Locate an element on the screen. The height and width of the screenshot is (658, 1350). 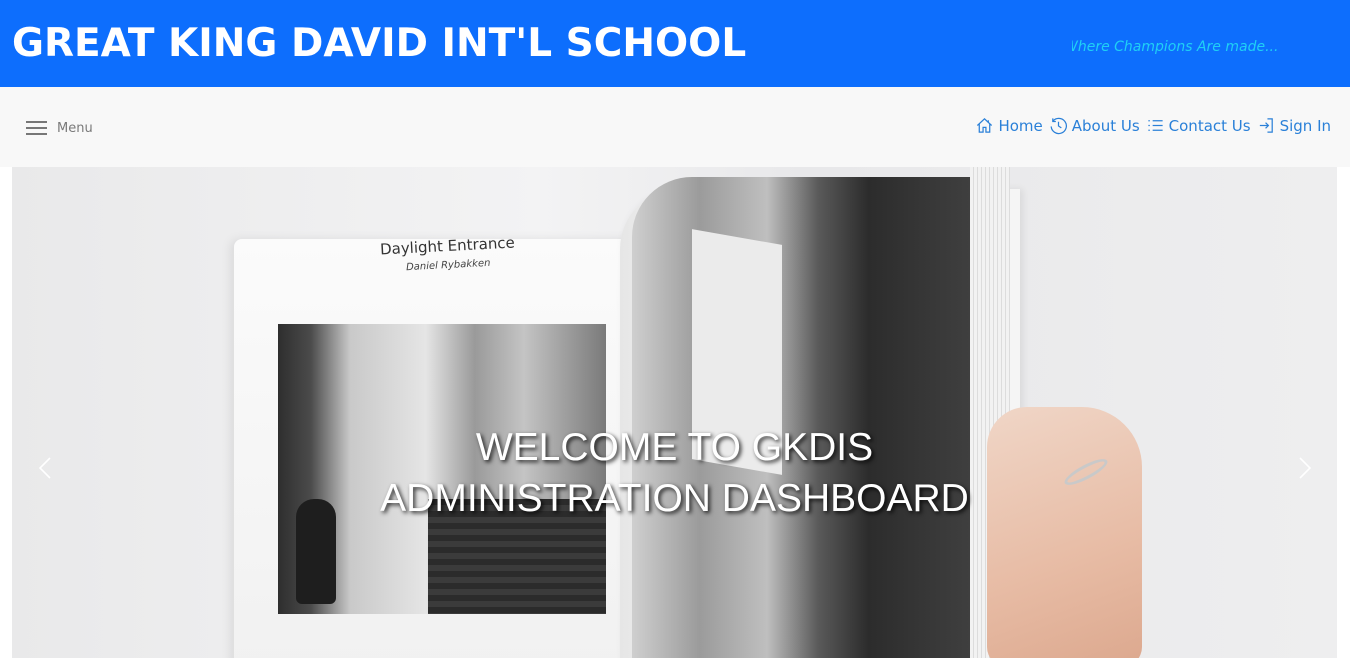
nav-link-about-label: About Us is located at coordinates (1105, 125).